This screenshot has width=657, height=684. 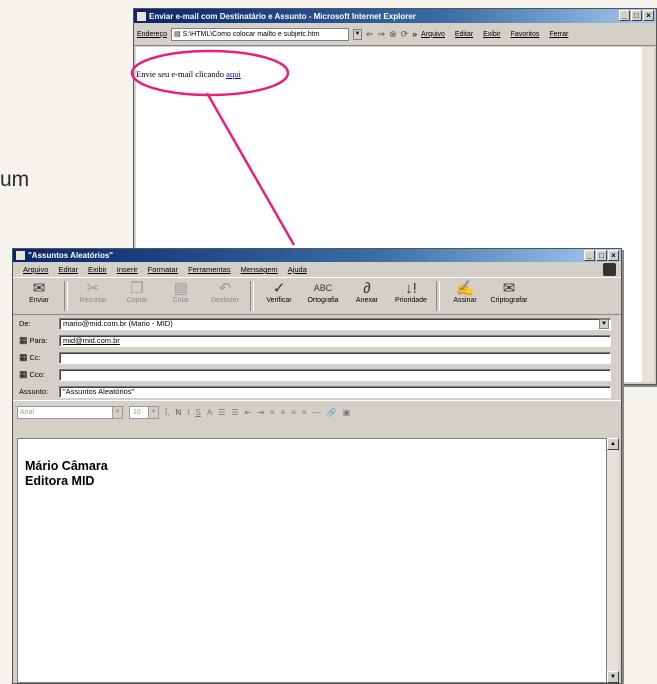 I want to click on refresh-icon: ⟳, so click(x=405, y=34).